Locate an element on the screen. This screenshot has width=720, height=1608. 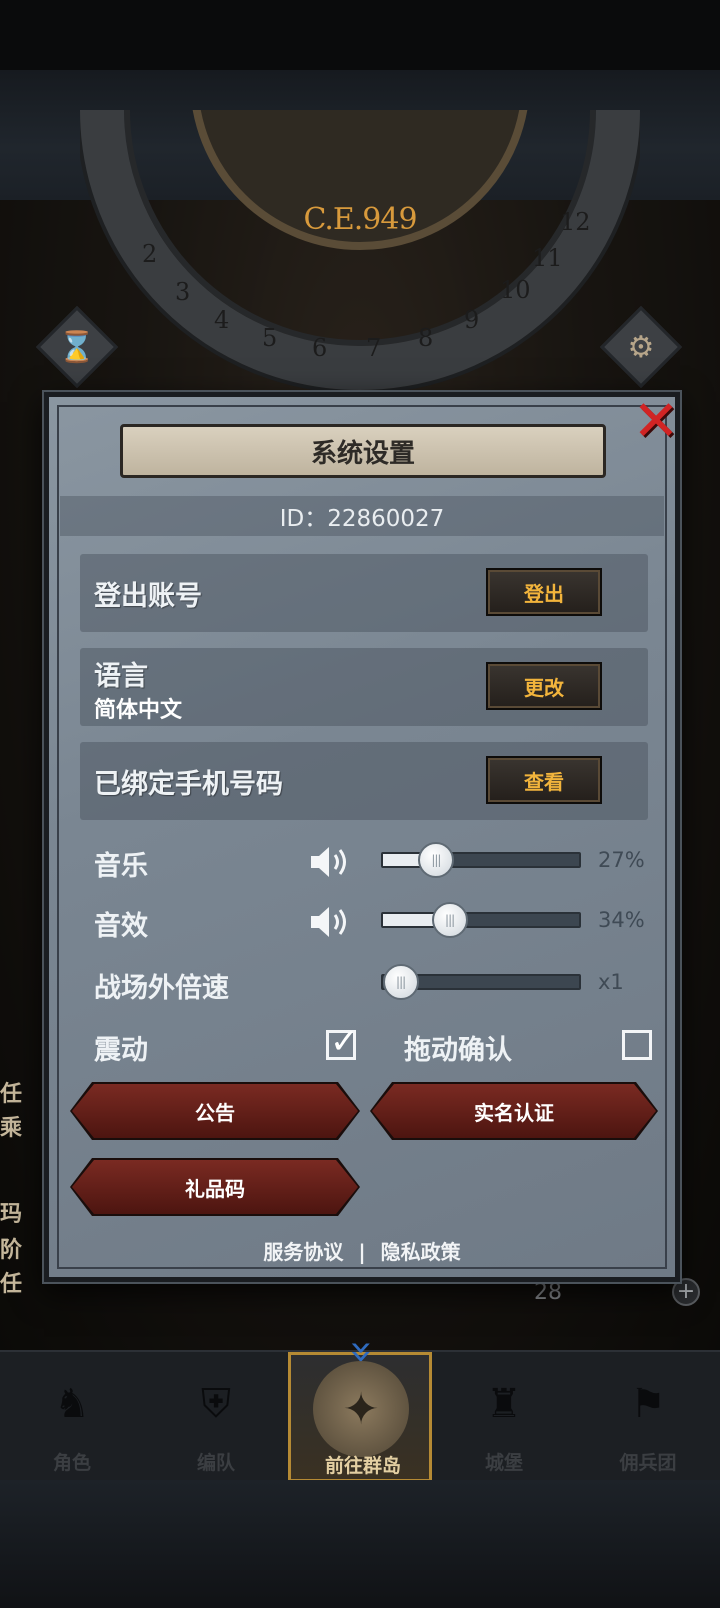
vibration-label: 震动 is located at coordinates (121, 1050).